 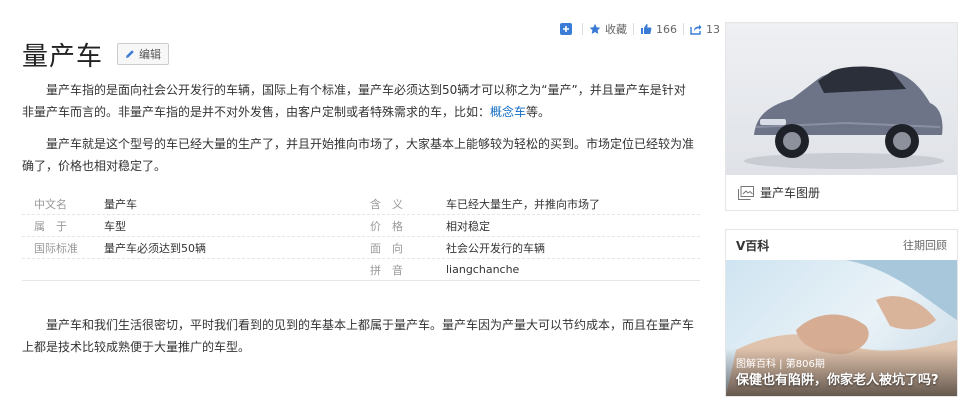 I want to click on info-value: 车已经大量生产，并推向市场了, so click(x=523, y=204).